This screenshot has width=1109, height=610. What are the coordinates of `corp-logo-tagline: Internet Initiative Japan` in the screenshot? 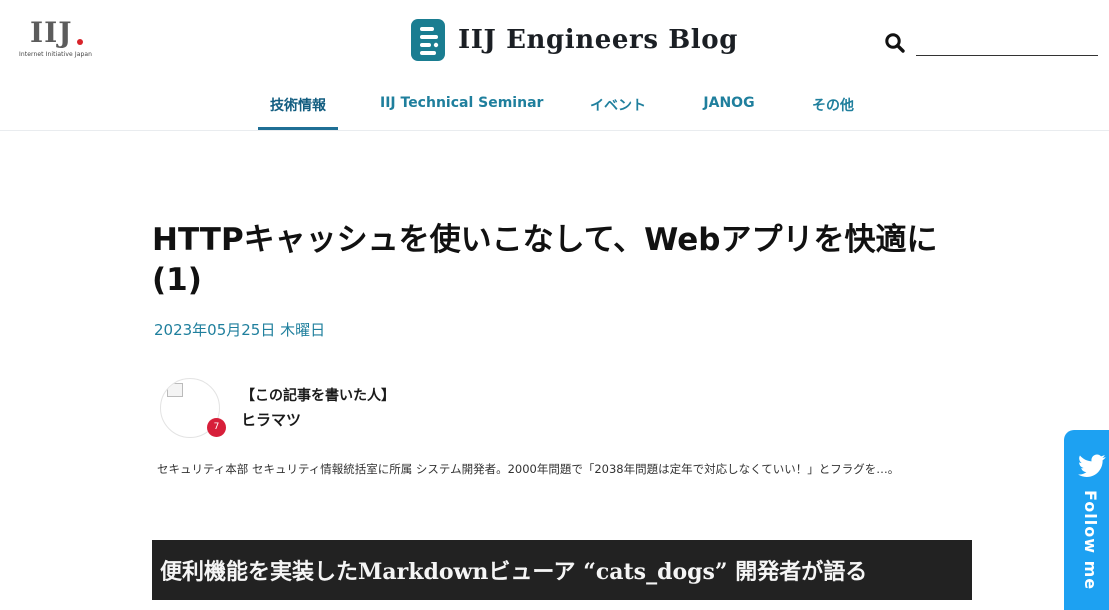 It's located at (56, 54).